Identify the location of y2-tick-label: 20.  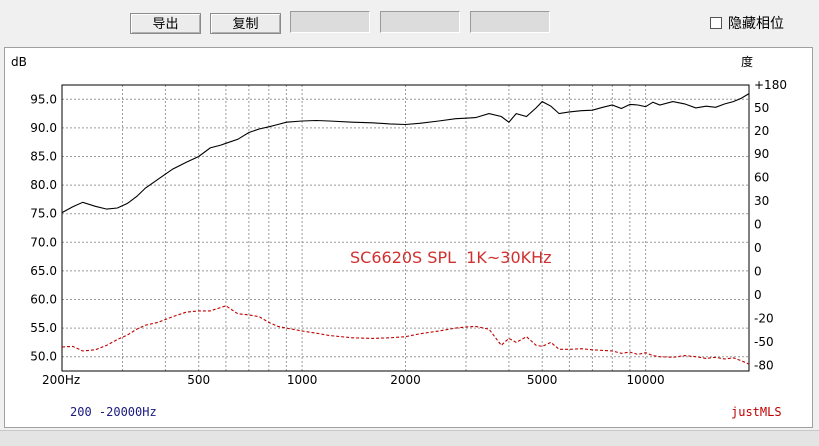
(761, 131).